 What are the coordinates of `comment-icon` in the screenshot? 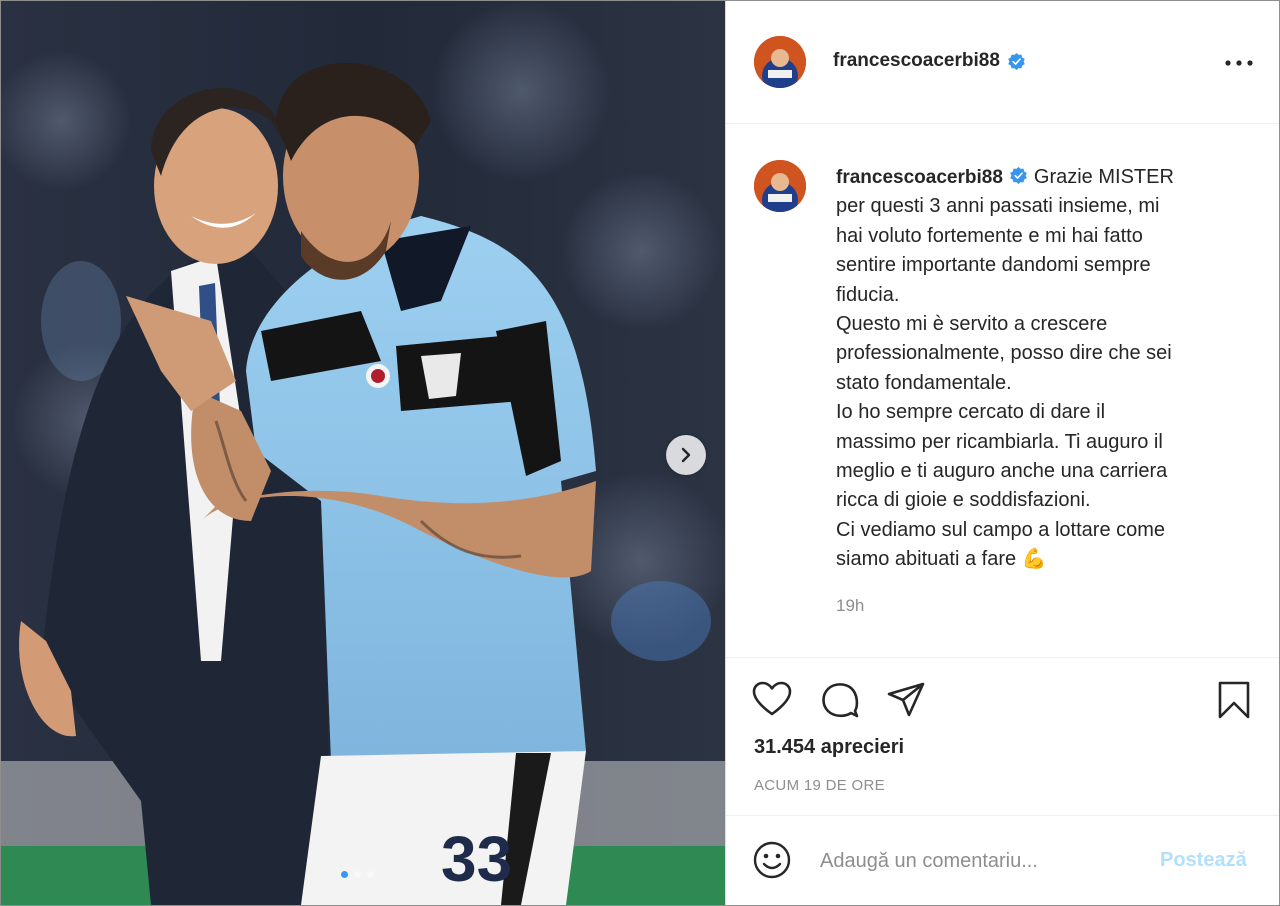 It's located at (840, 700).